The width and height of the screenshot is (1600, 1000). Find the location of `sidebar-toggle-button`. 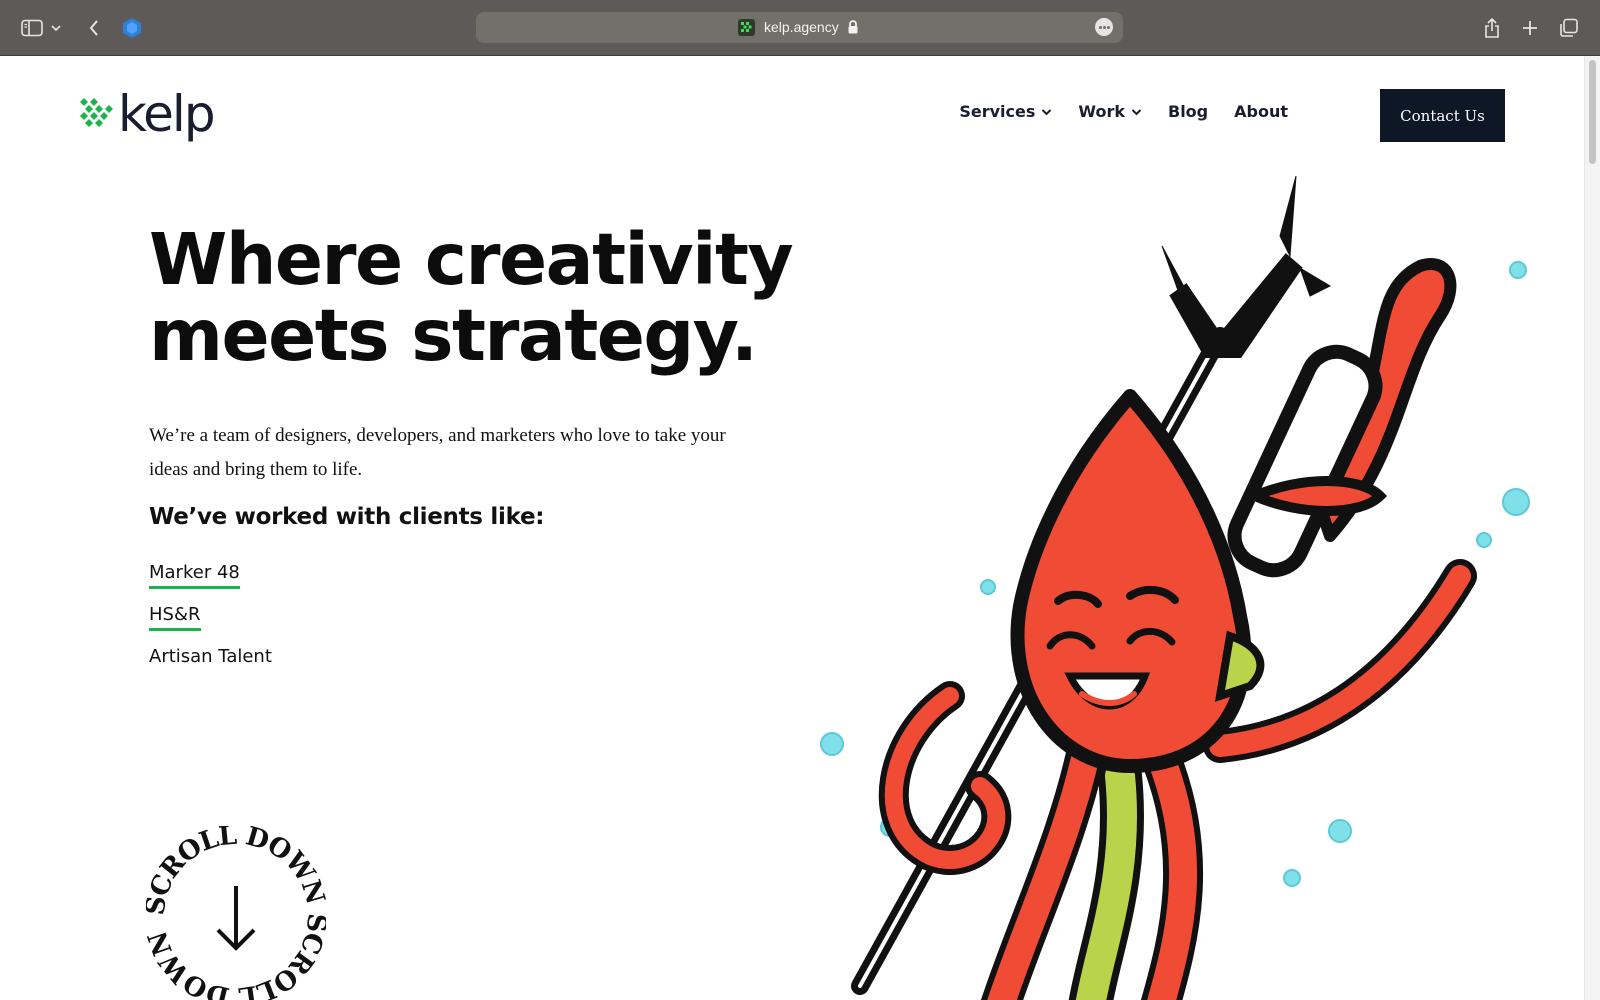

sidebar-toggle-button is located at coordinates (32, 28).